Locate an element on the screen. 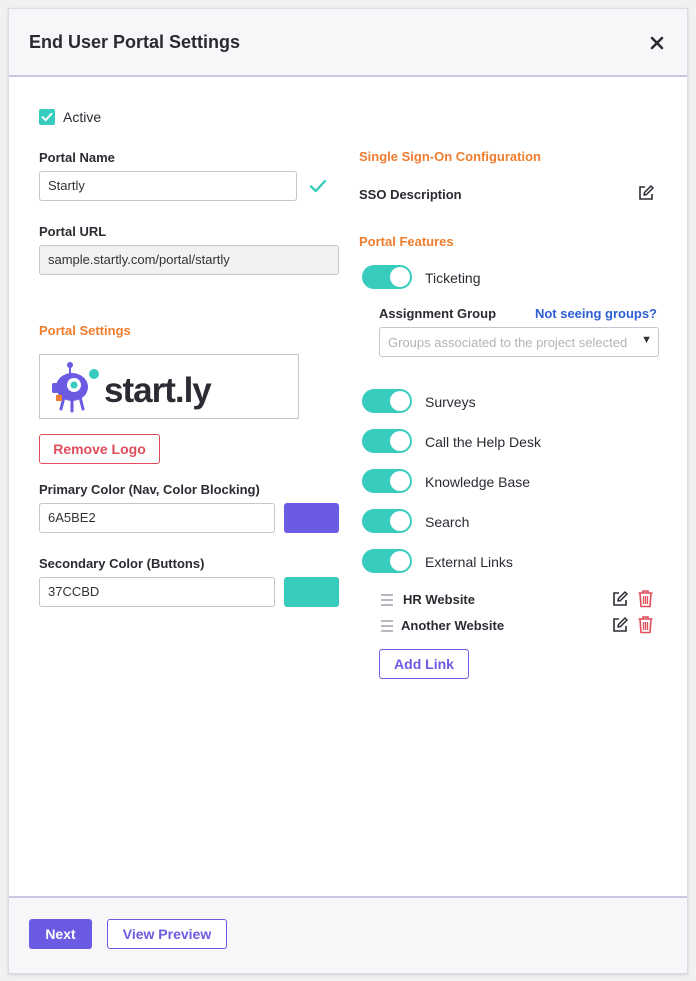 The image size is (696, 981). secondary-color-swatch is located at coordinates (311, 592).